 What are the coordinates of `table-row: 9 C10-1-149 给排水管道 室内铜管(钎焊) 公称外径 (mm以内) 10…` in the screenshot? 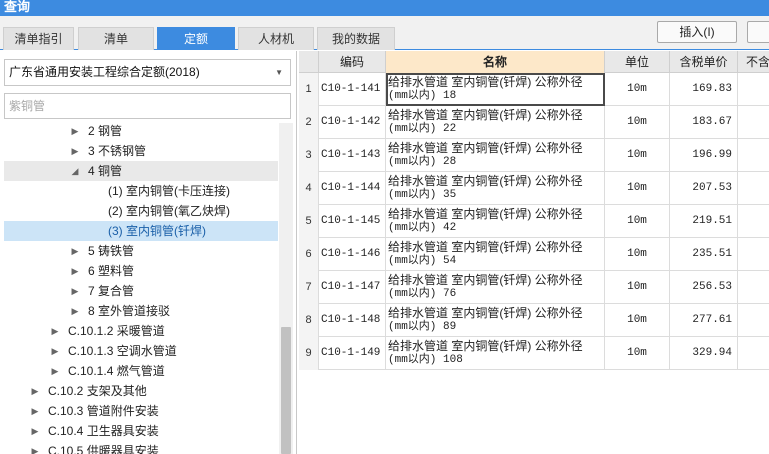 It's located at (534, 353).